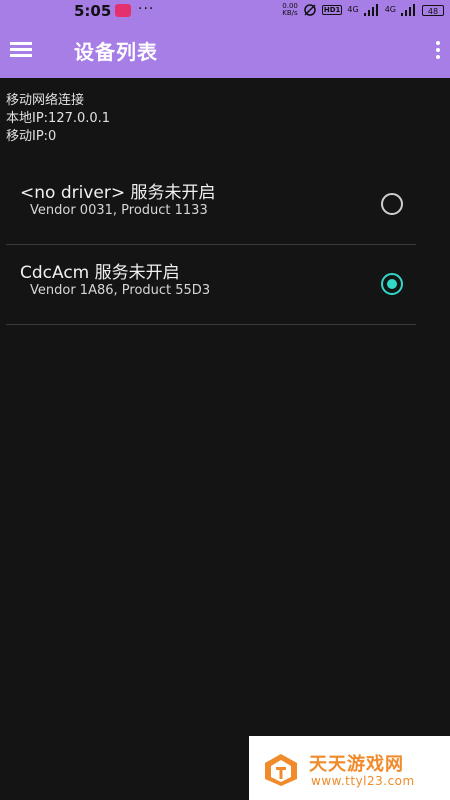 This screenshot has width=450, height=800. Describe the element at coordinates (225, 11) in the screenshot. I see `status-bar: 5:05 ··· 0.00 KB/s HD1 4G 4G 48` at that location.